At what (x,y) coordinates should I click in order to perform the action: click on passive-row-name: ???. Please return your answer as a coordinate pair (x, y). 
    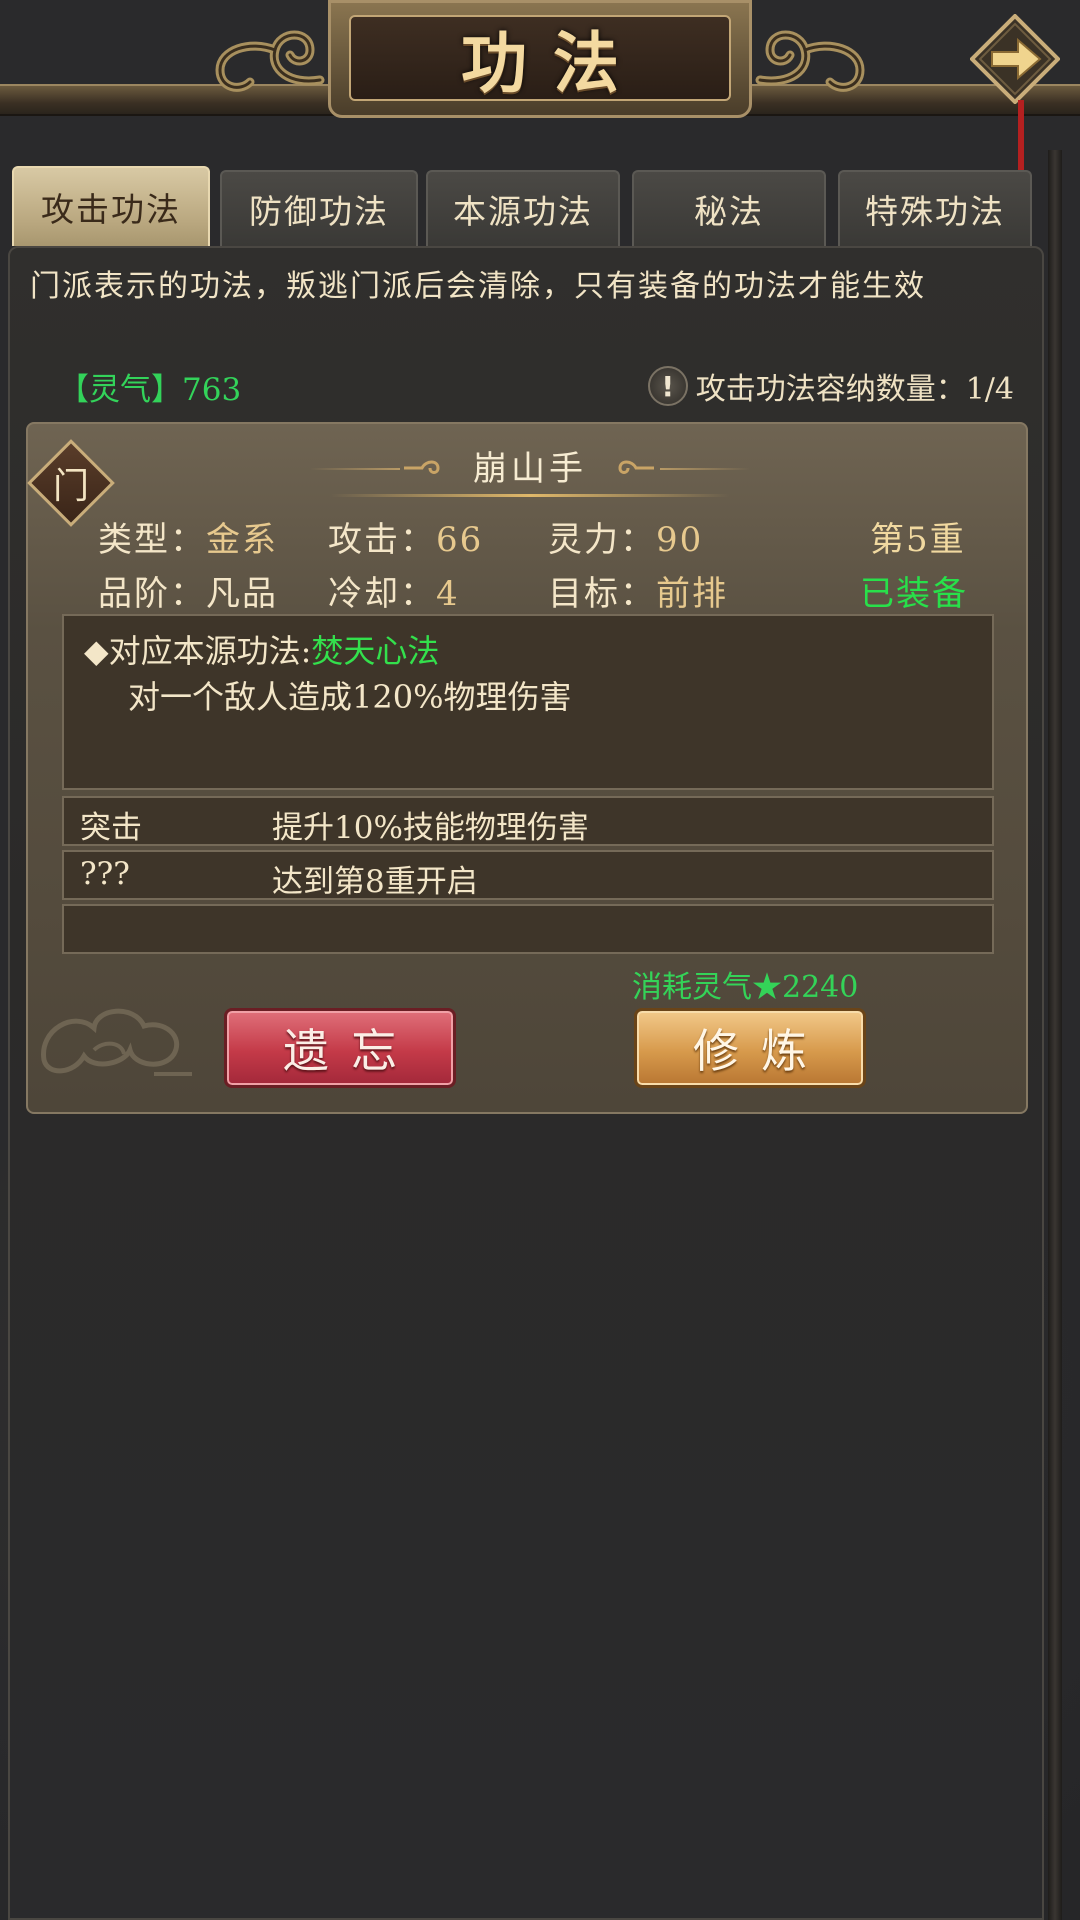
    Looking at the image, I should click on (105, 874).